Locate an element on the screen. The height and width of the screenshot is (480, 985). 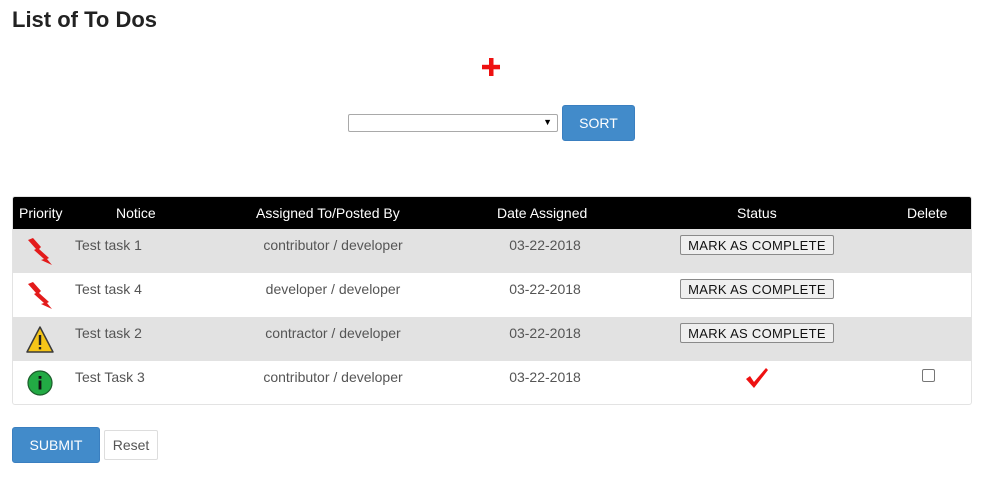
sort-button: SORT is located at coordinates (598, 123).